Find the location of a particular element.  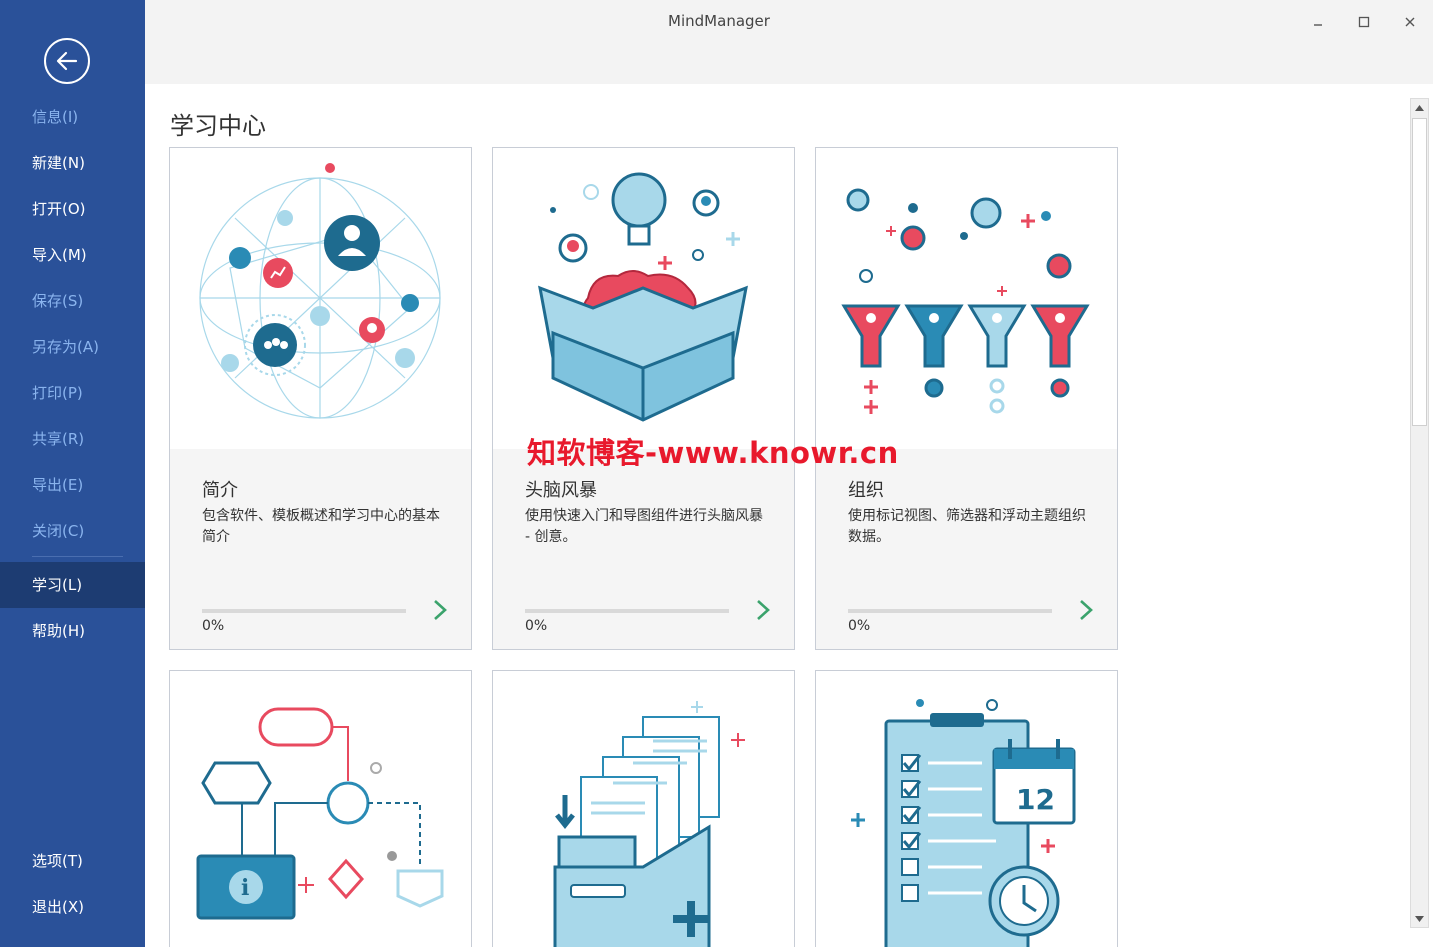

close-icon is located at coordinates (1410, 22).